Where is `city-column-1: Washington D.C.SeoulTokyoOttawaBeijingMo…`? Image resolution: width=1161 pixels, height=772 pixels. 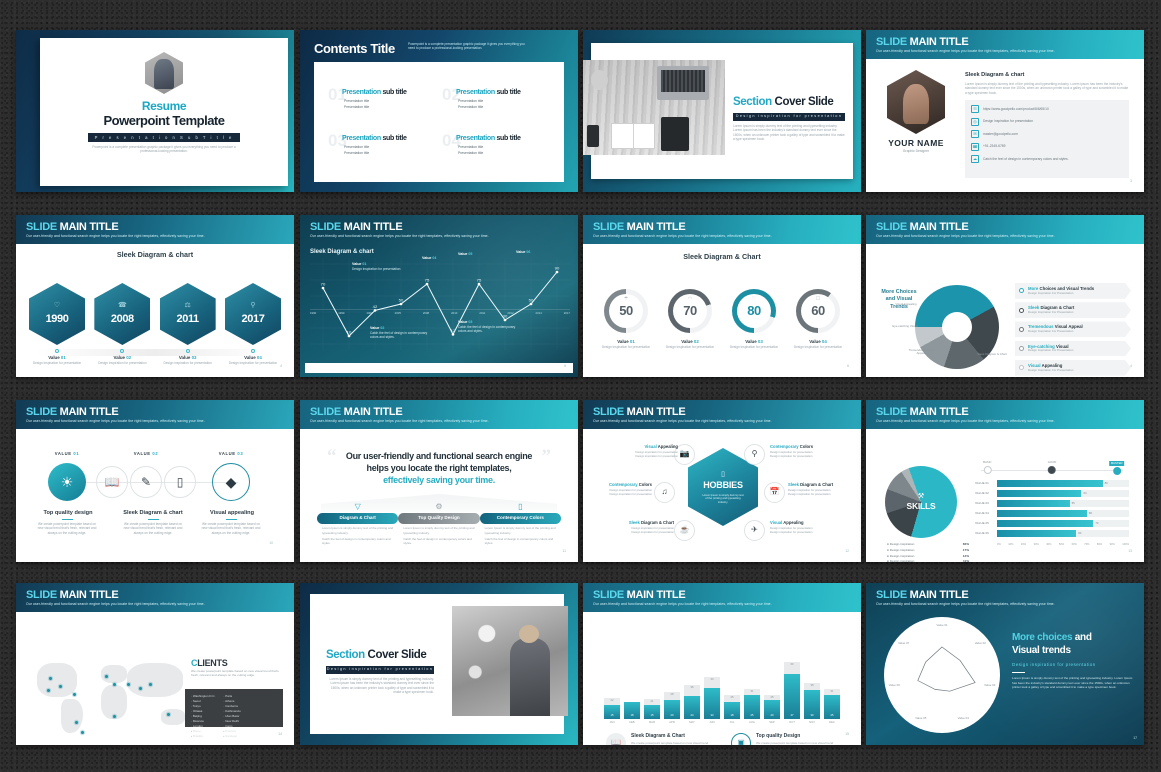
city-column-1: Washington D.C.SeoulTokyoOttawaBeijingMo… is located at coordinates (203, 716).